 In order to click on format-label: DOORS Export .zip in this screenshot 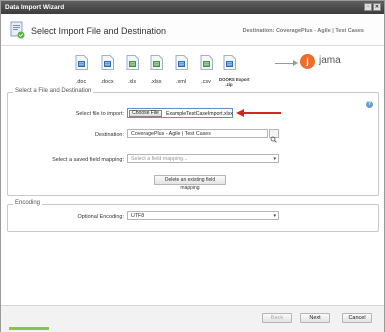, I will do `click(234, 82)`.